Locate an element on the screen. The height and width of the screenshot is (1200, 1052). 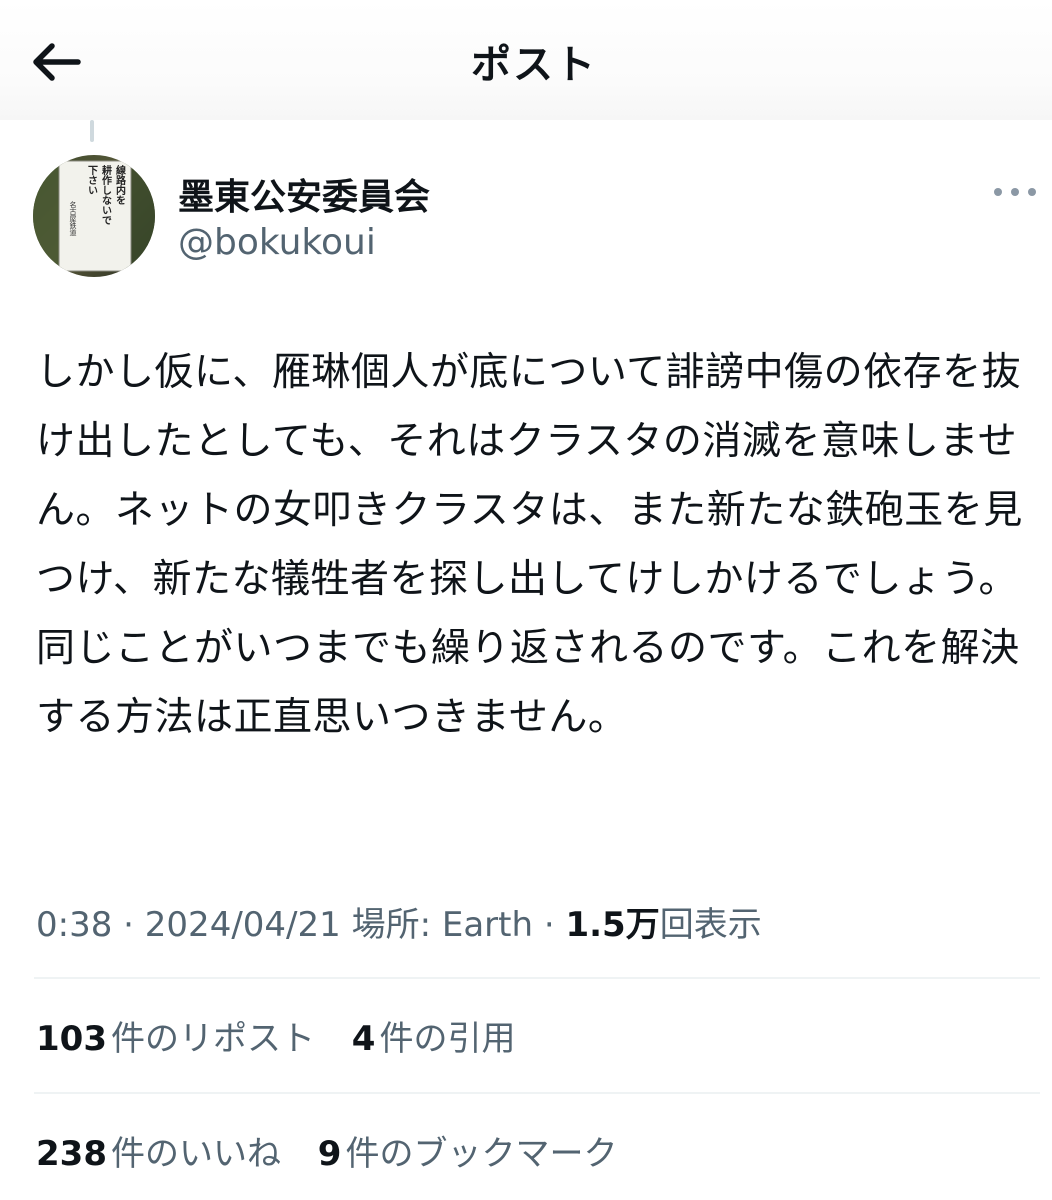
avatar-sign-line-1: 線路内を is located at coordinates (120, 184).